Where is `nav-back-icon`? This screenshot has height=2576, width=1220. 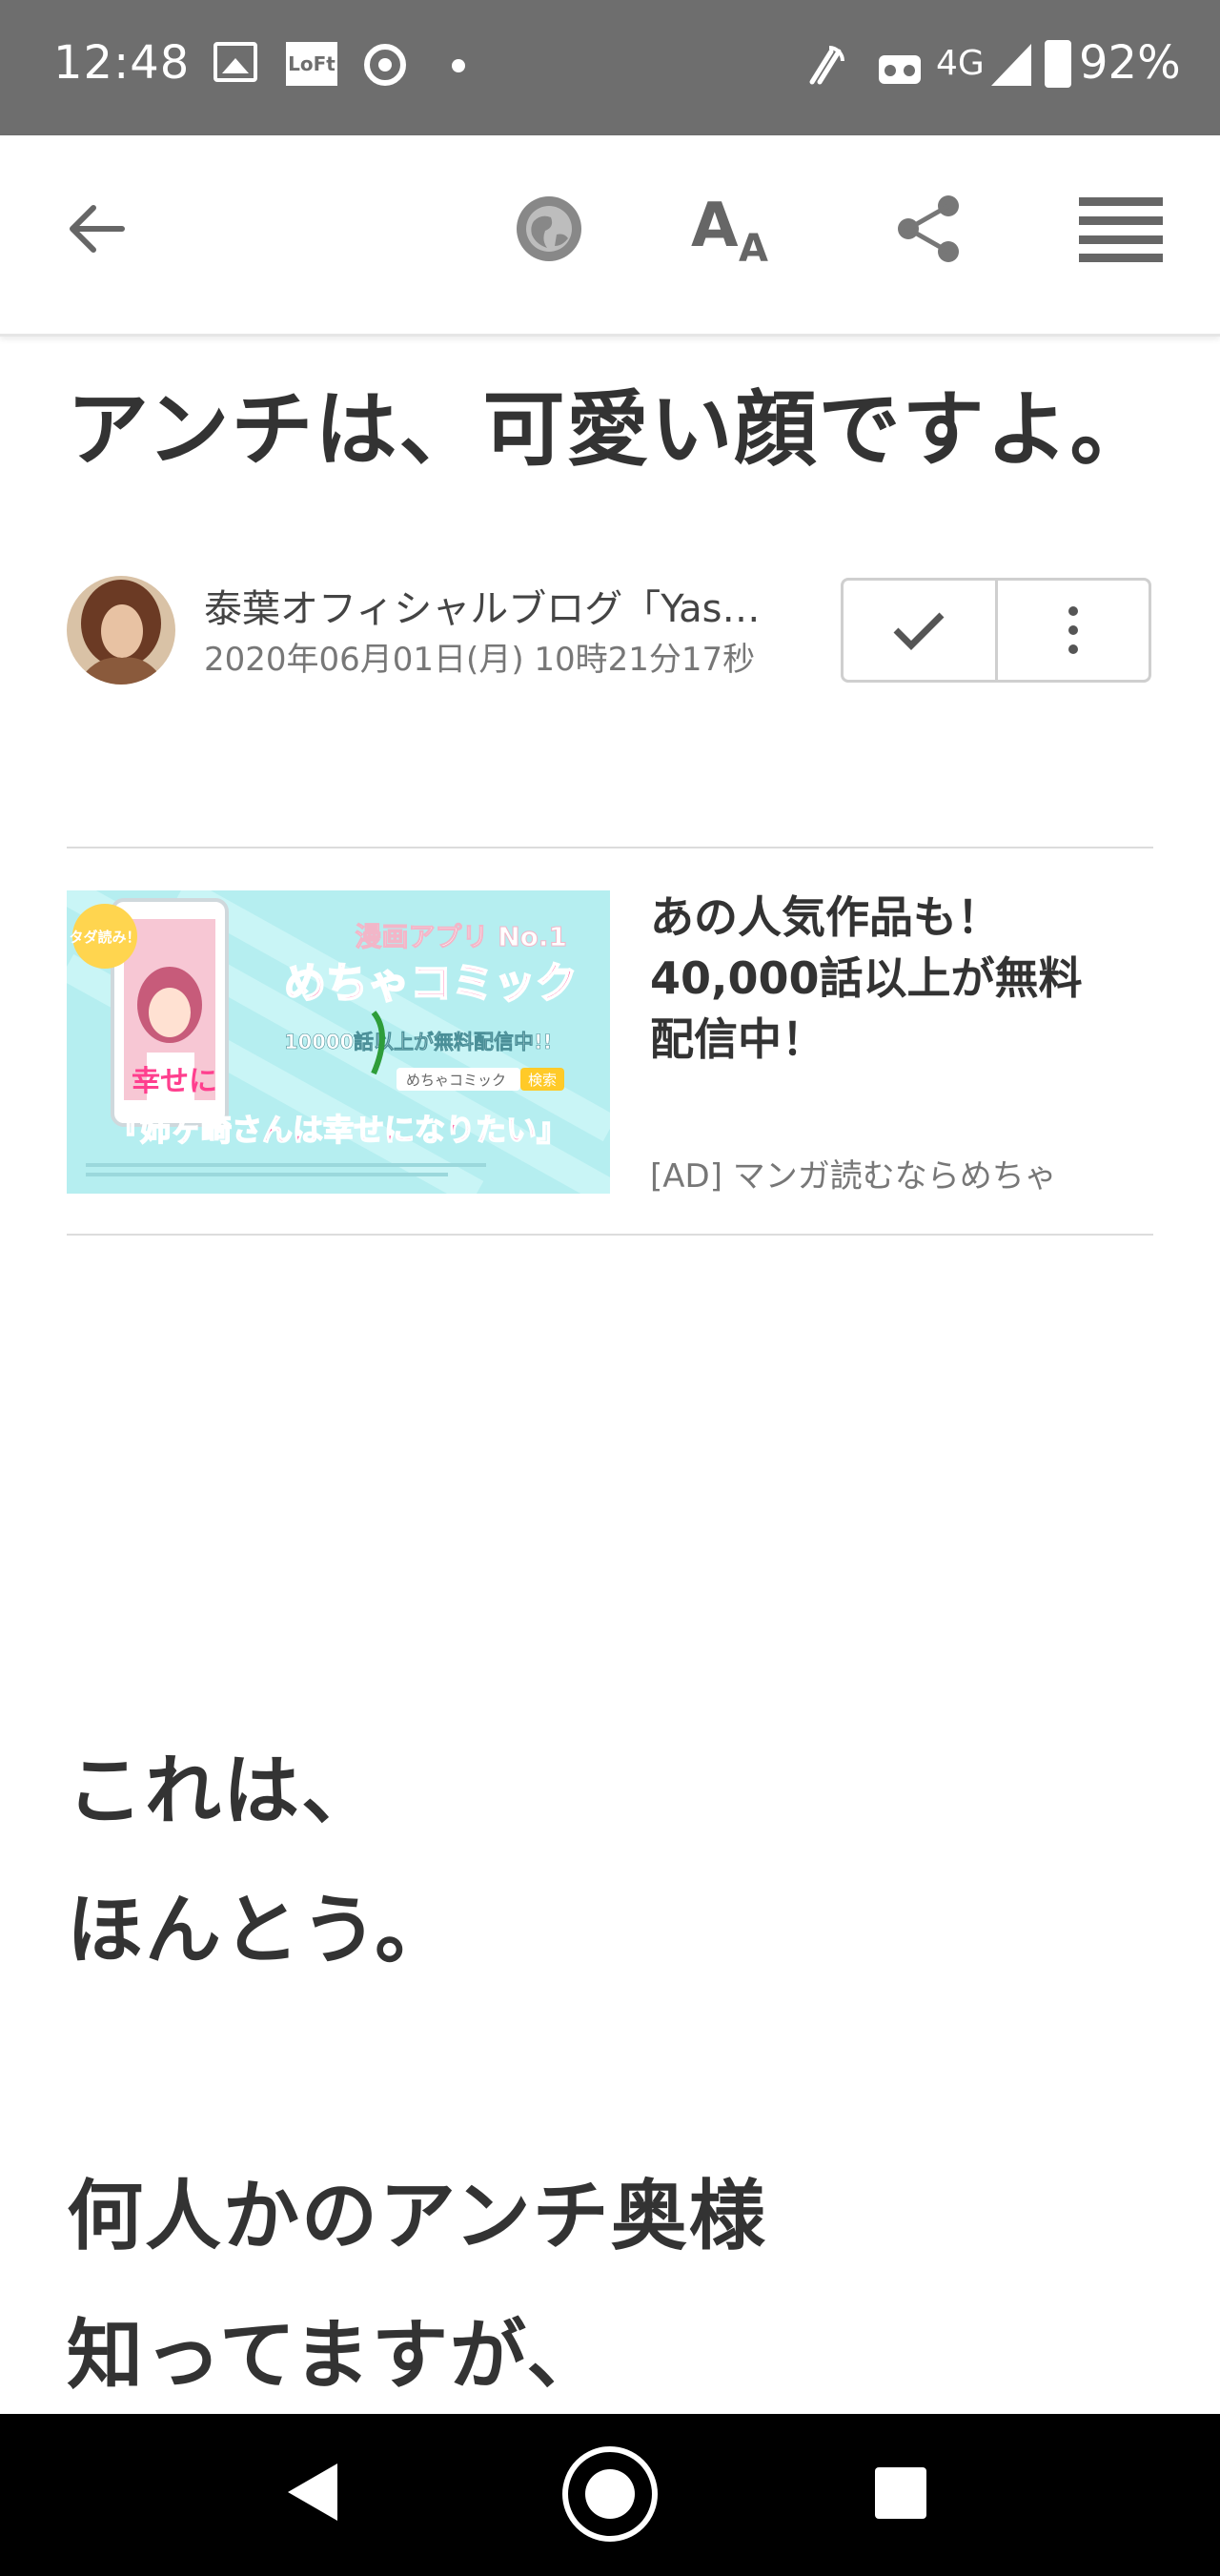 nav-back-icon is located at coordinates (312, 2492).